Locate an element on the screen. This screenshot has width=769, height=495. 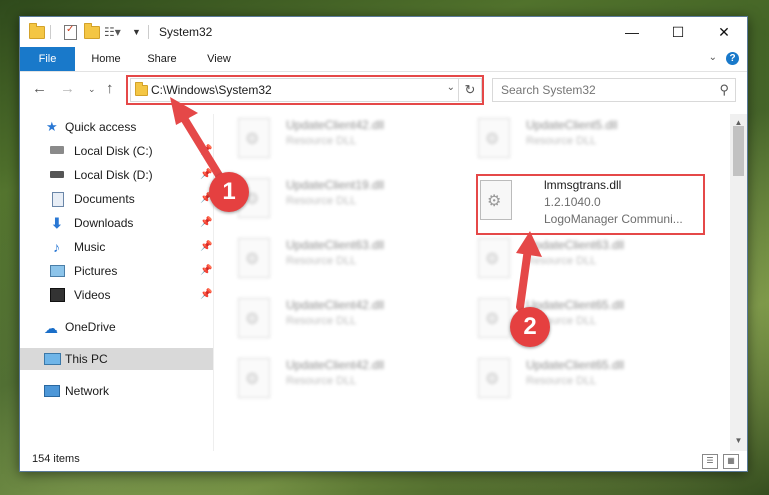
step-badge-2: 2 is located at coordinates (530, 327).